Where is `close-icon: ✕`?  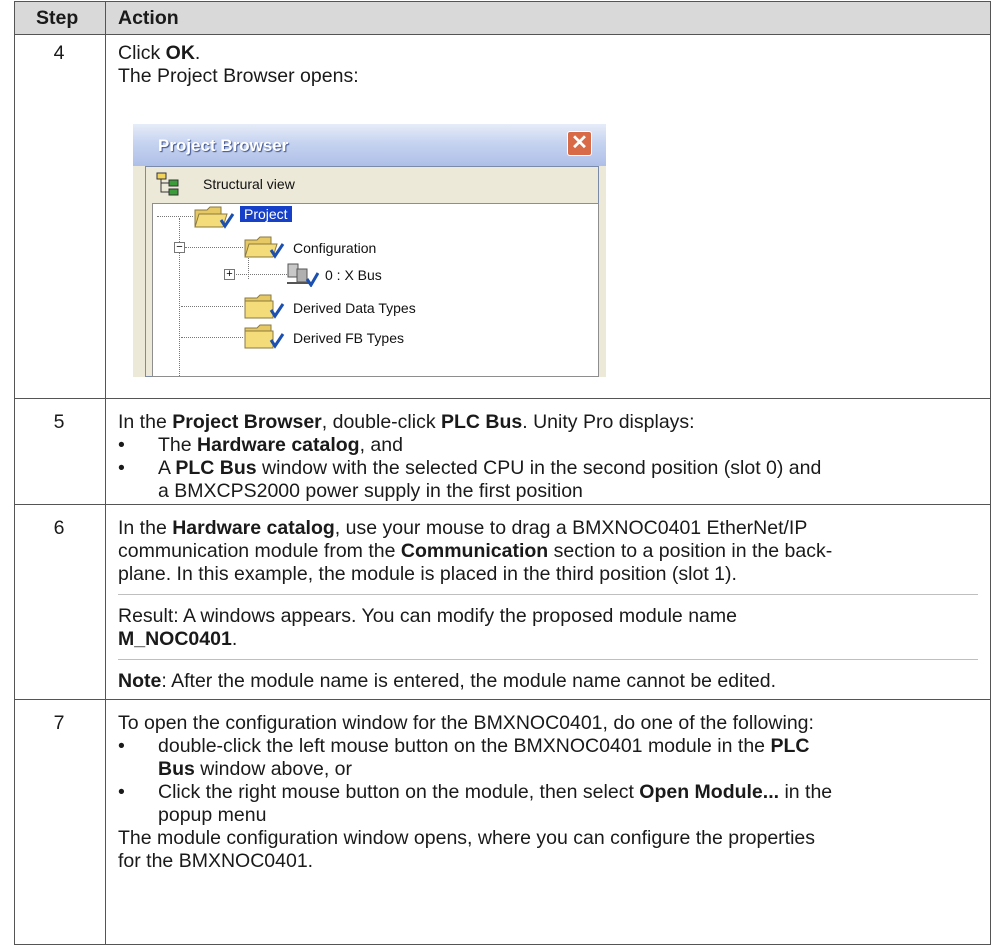
close-icon: ✕ is located at coordinates (579, 143).